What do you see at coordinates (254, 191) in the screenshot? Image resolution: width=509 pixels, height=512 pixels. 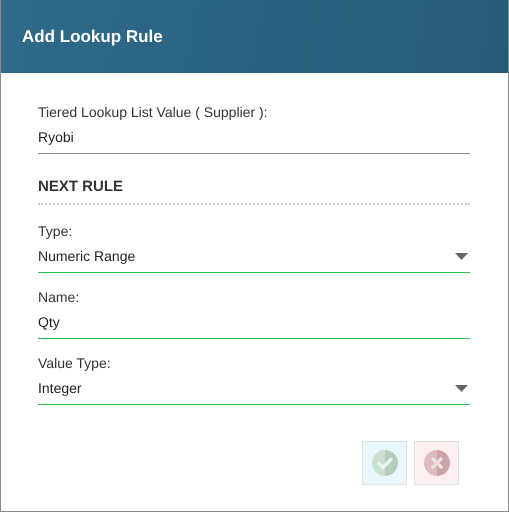 I see `section-title: NEXT RULE` at bounding box center [254, 191].